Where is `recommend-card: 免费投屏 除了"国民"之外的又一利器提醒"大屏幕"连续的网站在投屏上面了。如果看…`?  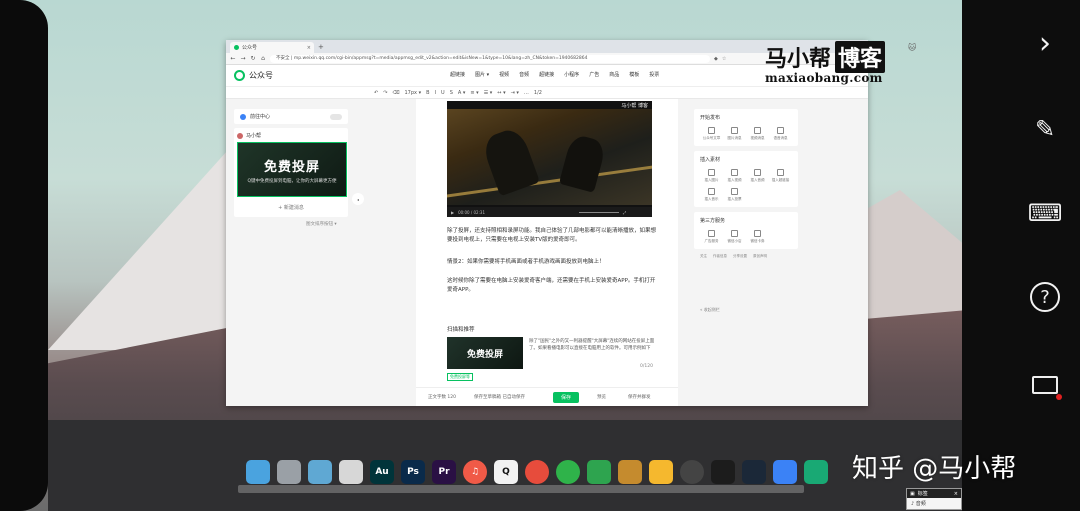
recommend-card: 免费投屏 除了"国民"之外的又一利器提醒"大屏幕"连续的网站在投屏上面了。如果看… is located at coordinates (552, 353).